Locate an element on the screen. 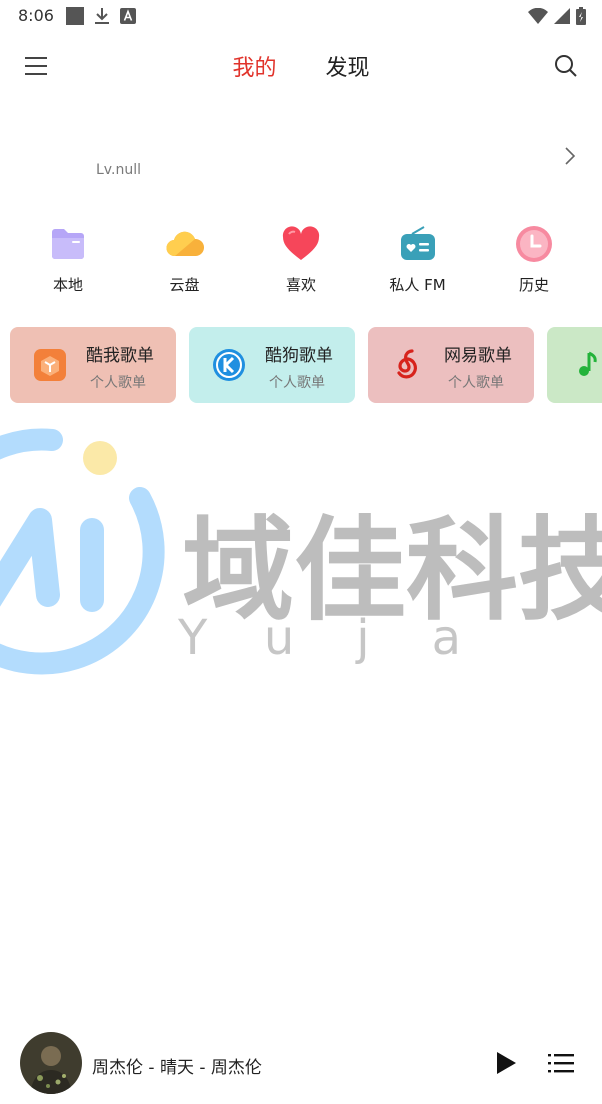 The image size is (602, 1104). kugou-icon is located at coordinates (229, 365).